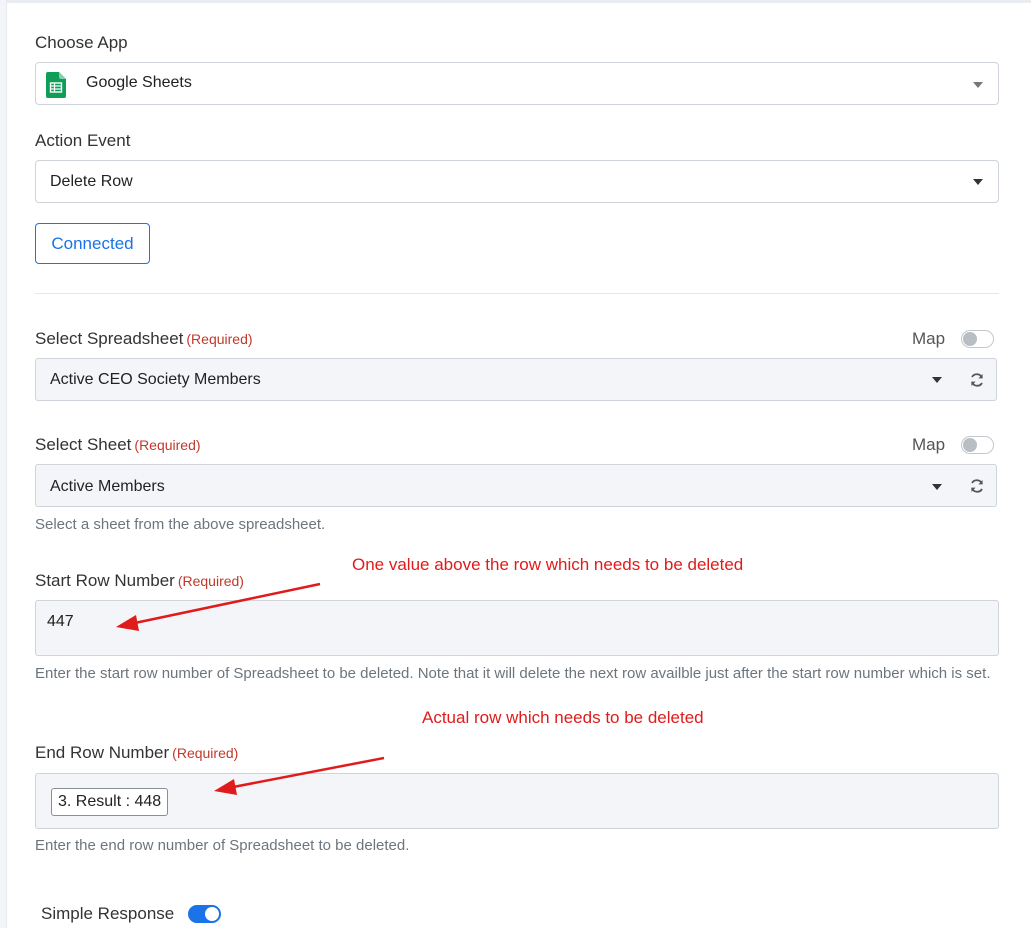 The height and width of the screenshot is (928, 1031). Describe the element at coordinates (250, 688) in the screenshot. I see `annotation-arrows` at that location.